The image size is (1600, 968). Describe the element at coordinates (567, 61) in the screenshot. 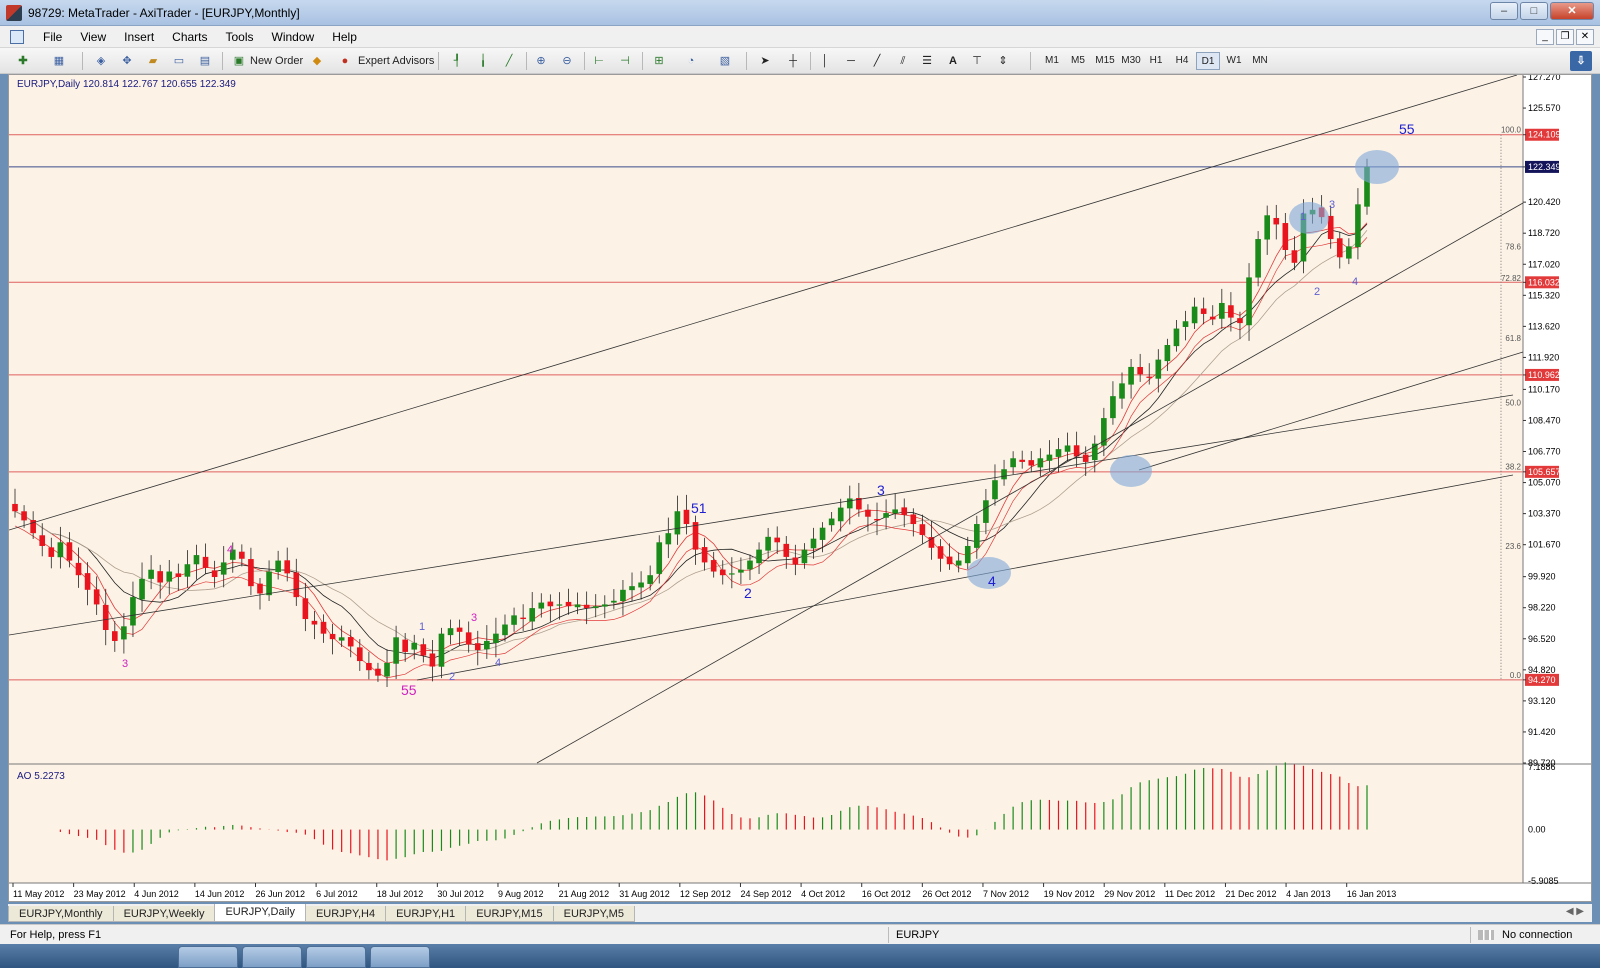

I see `zoom-out-icon: ⊖` at that location.